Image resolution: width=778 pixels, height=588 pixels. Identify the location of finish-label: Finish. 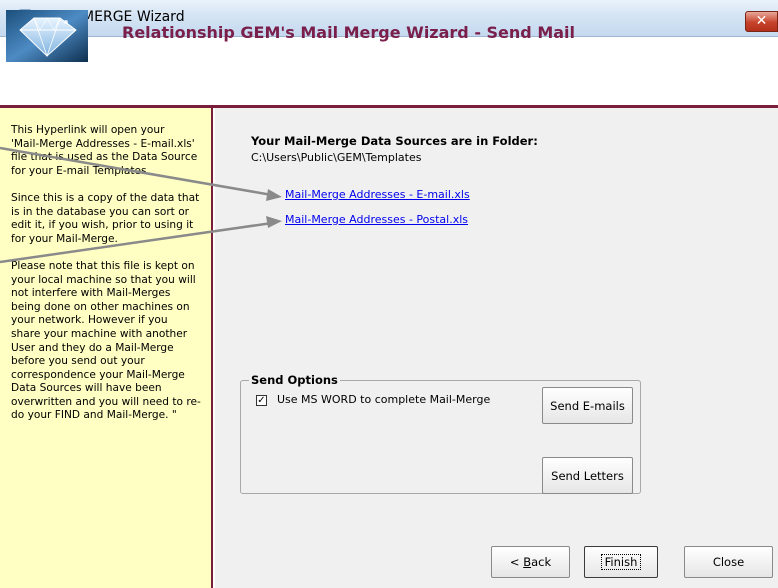
(621, 562).